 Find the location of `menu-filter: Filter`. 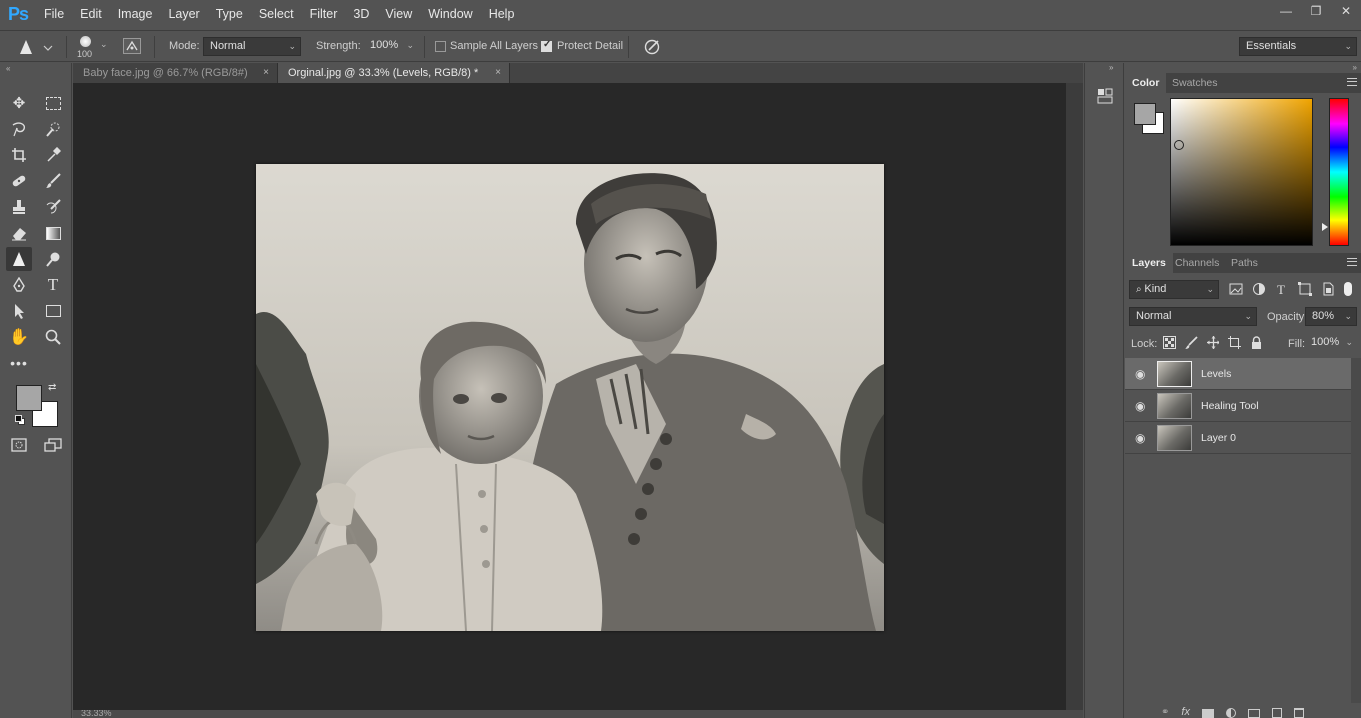

menu-filter: Filter is located at coordinates (324, 14).